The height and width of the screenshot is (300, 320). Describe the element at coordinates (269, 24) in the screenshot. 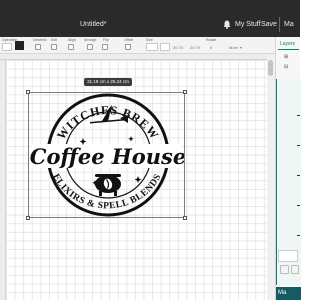

I see `save-button: Save` at that location.